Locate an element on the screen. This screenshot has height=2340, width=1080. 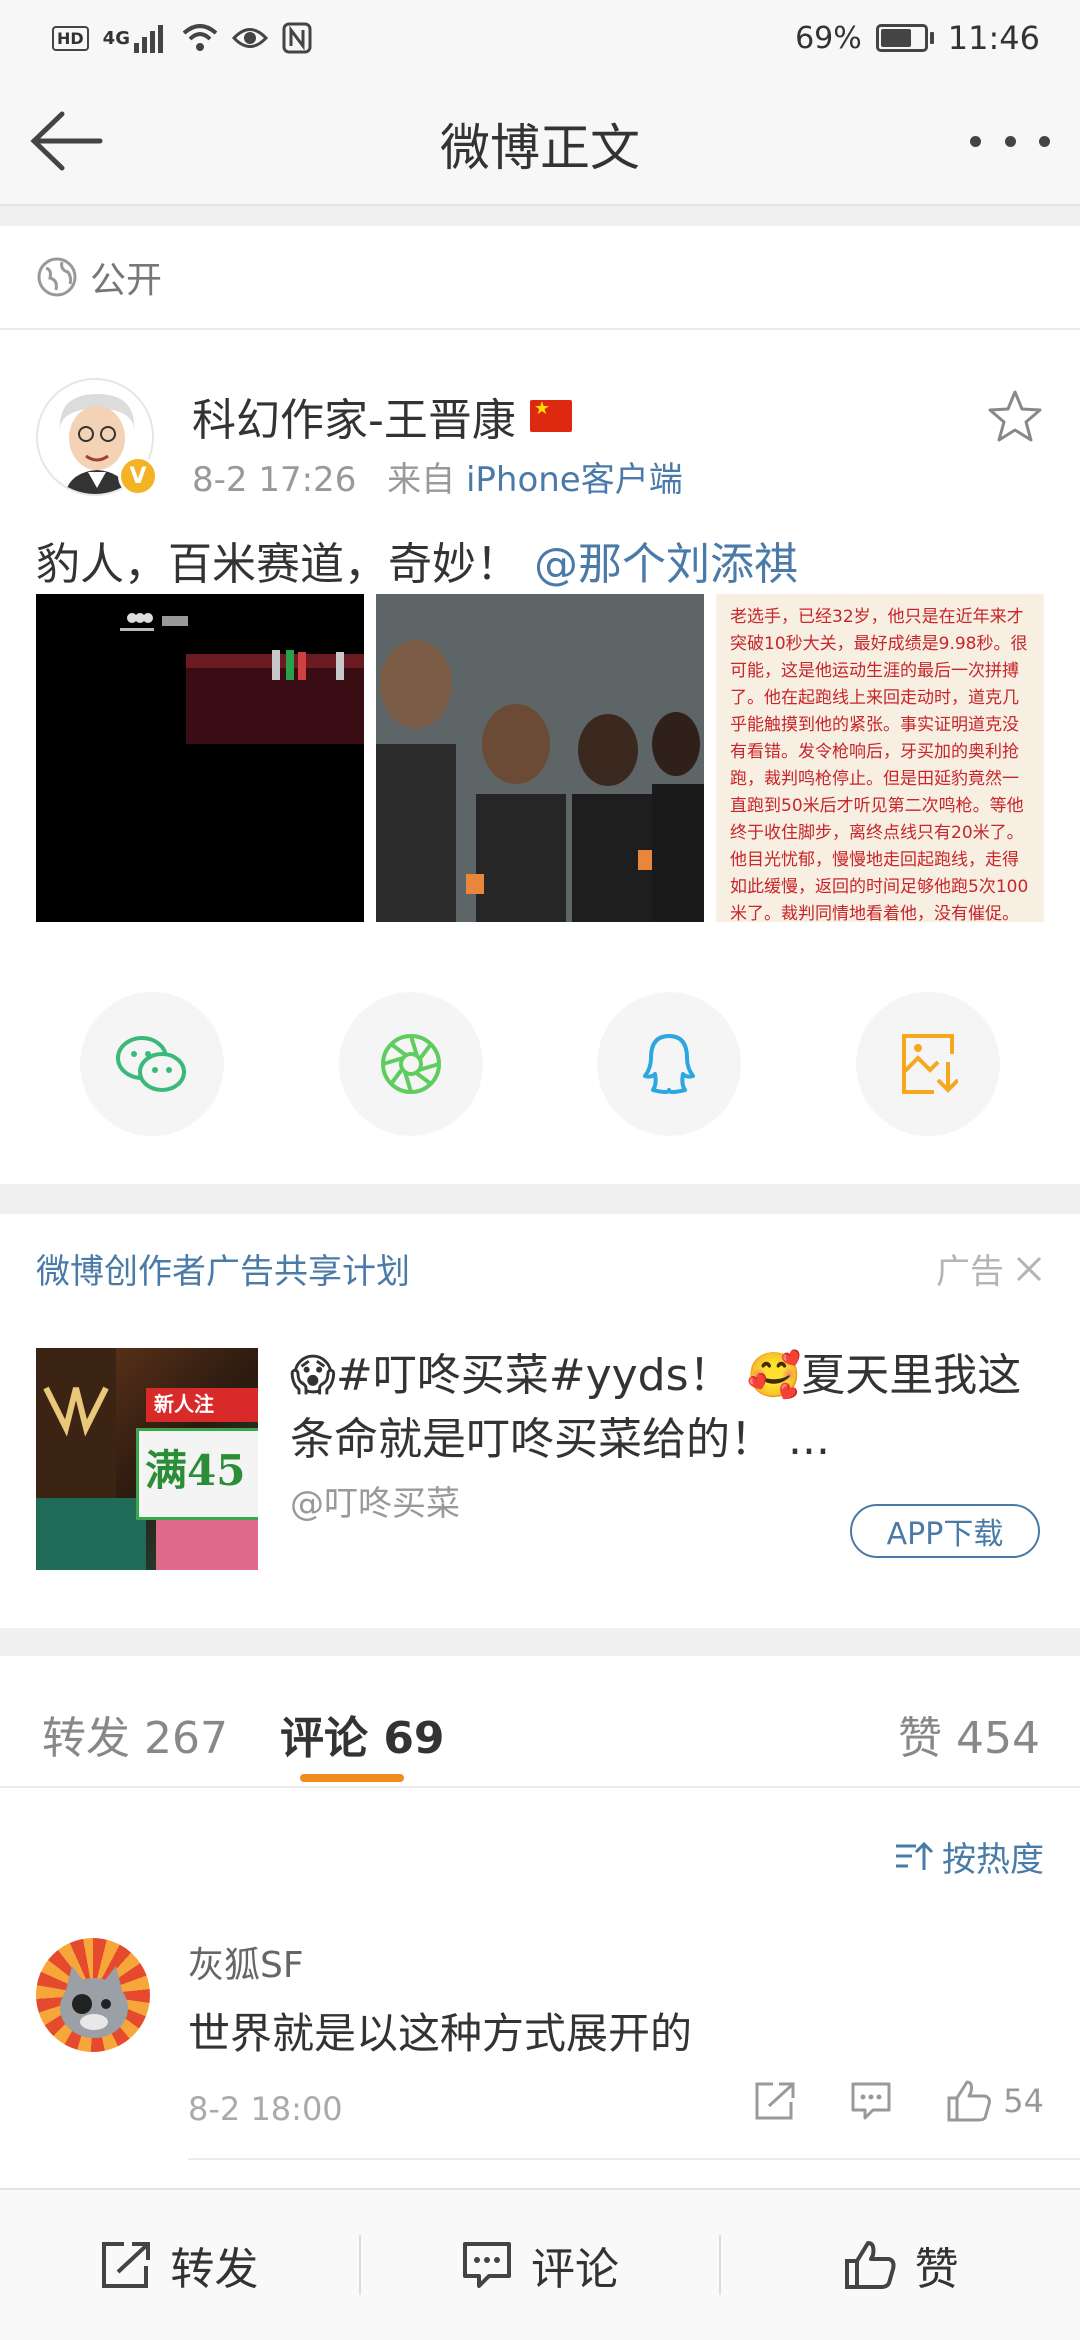
stadium-photo is located at coordinates (200, 758).